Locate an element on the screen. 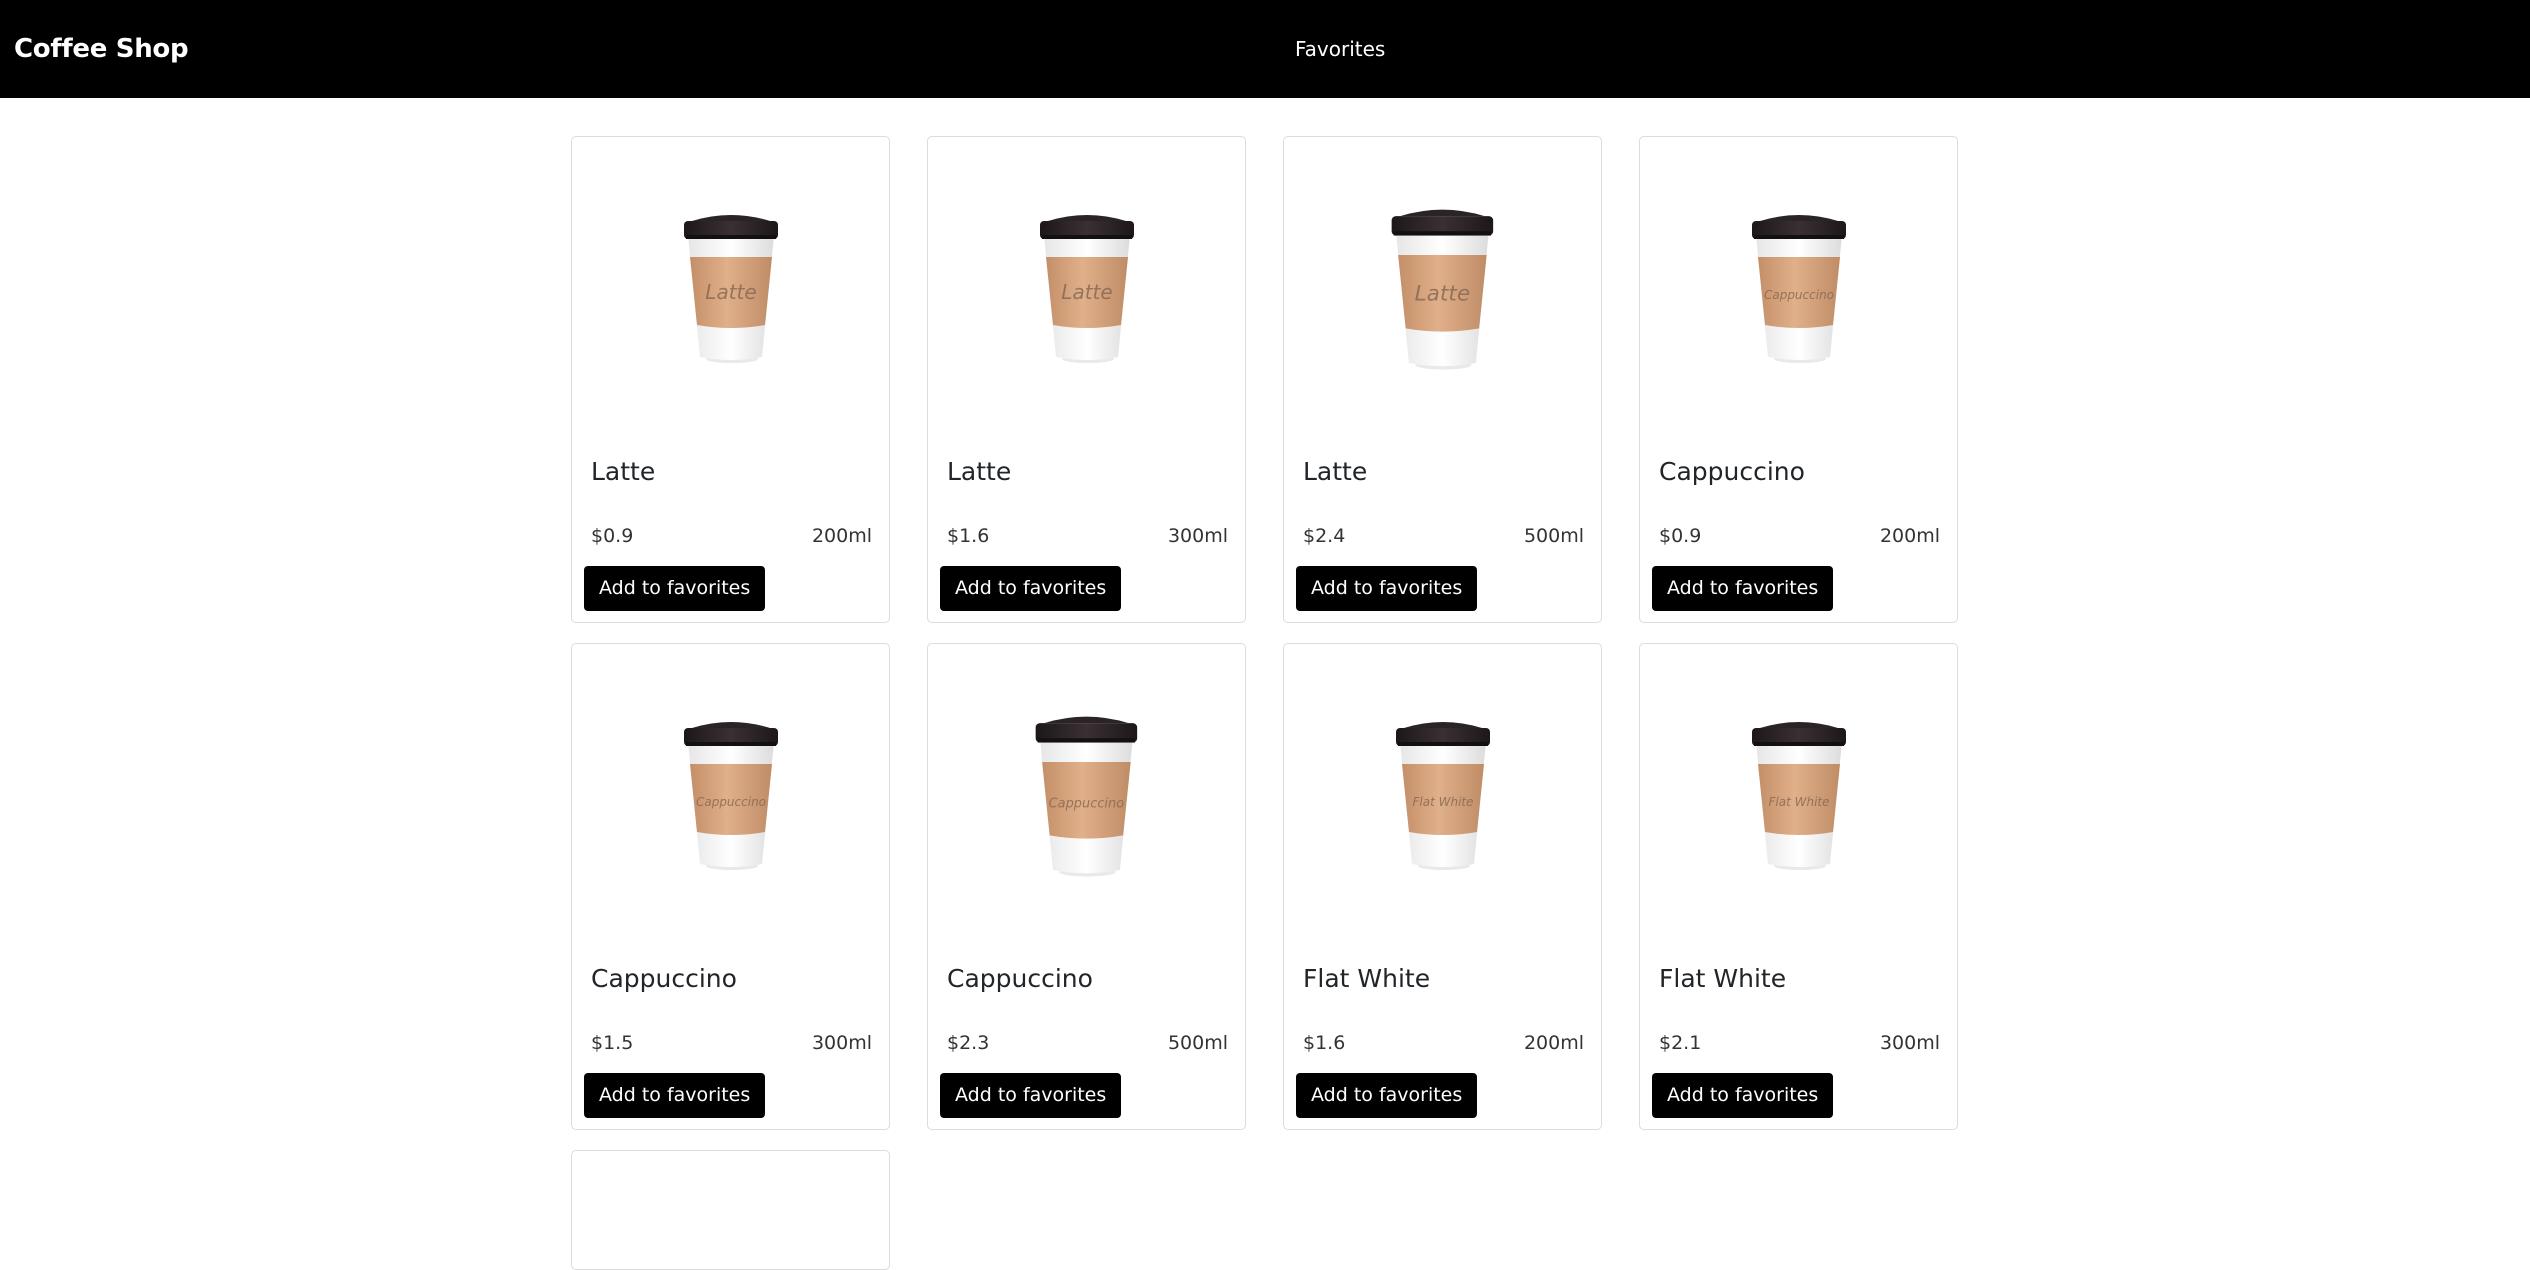 This screenshot has width=2530, height=1270. navbar: Coffee Shop Favorites is located at coordinates (1265, 49).